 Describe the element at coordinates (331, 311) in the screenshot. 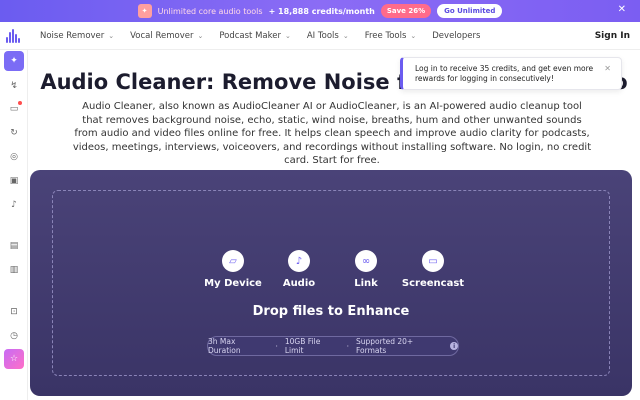

I see `drop-title: Drop files to Enhance` at that location.